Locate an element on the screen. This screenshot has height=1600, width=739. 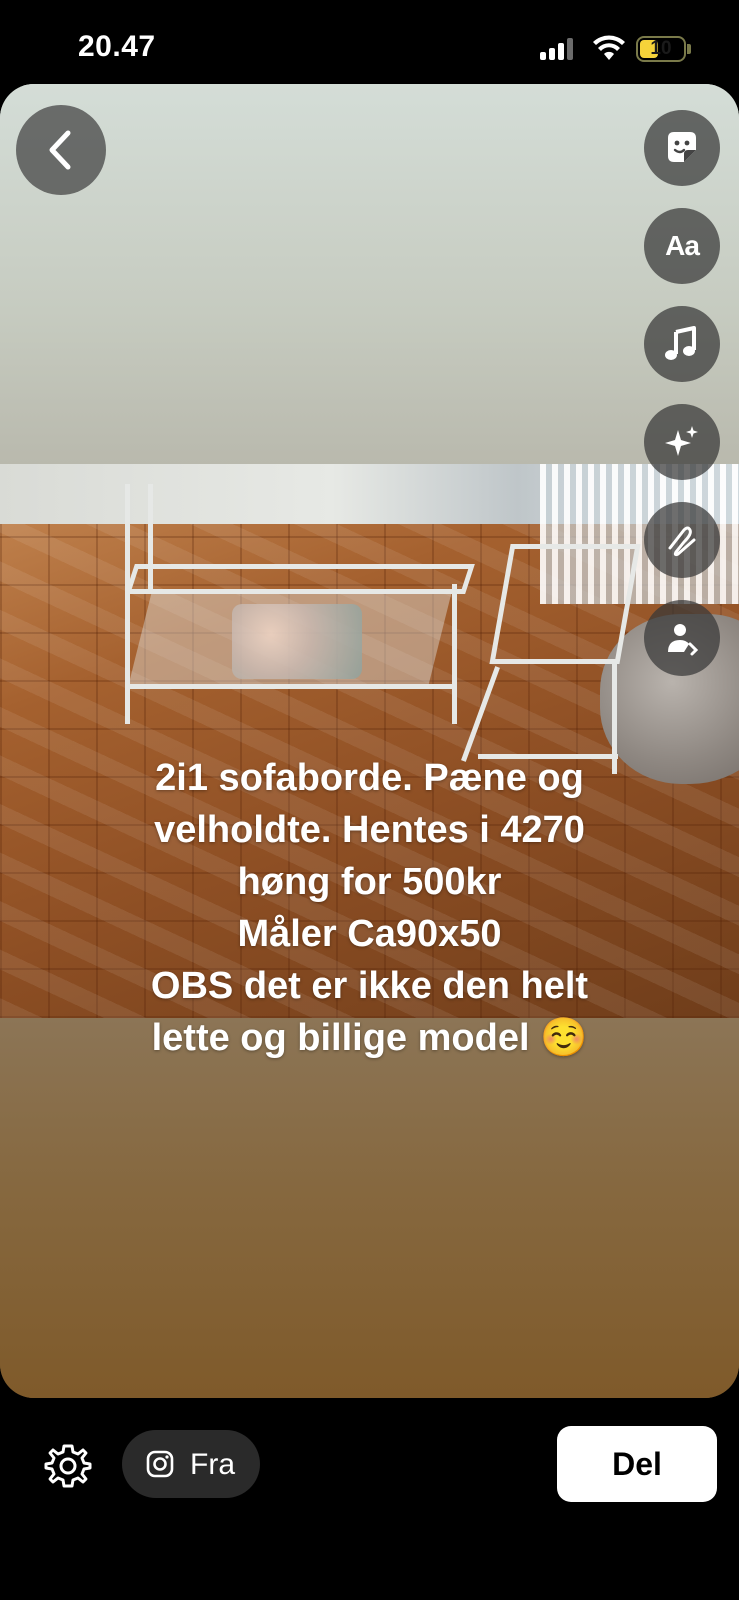
status-time: 20.47 is located at coordinates (117, 46).